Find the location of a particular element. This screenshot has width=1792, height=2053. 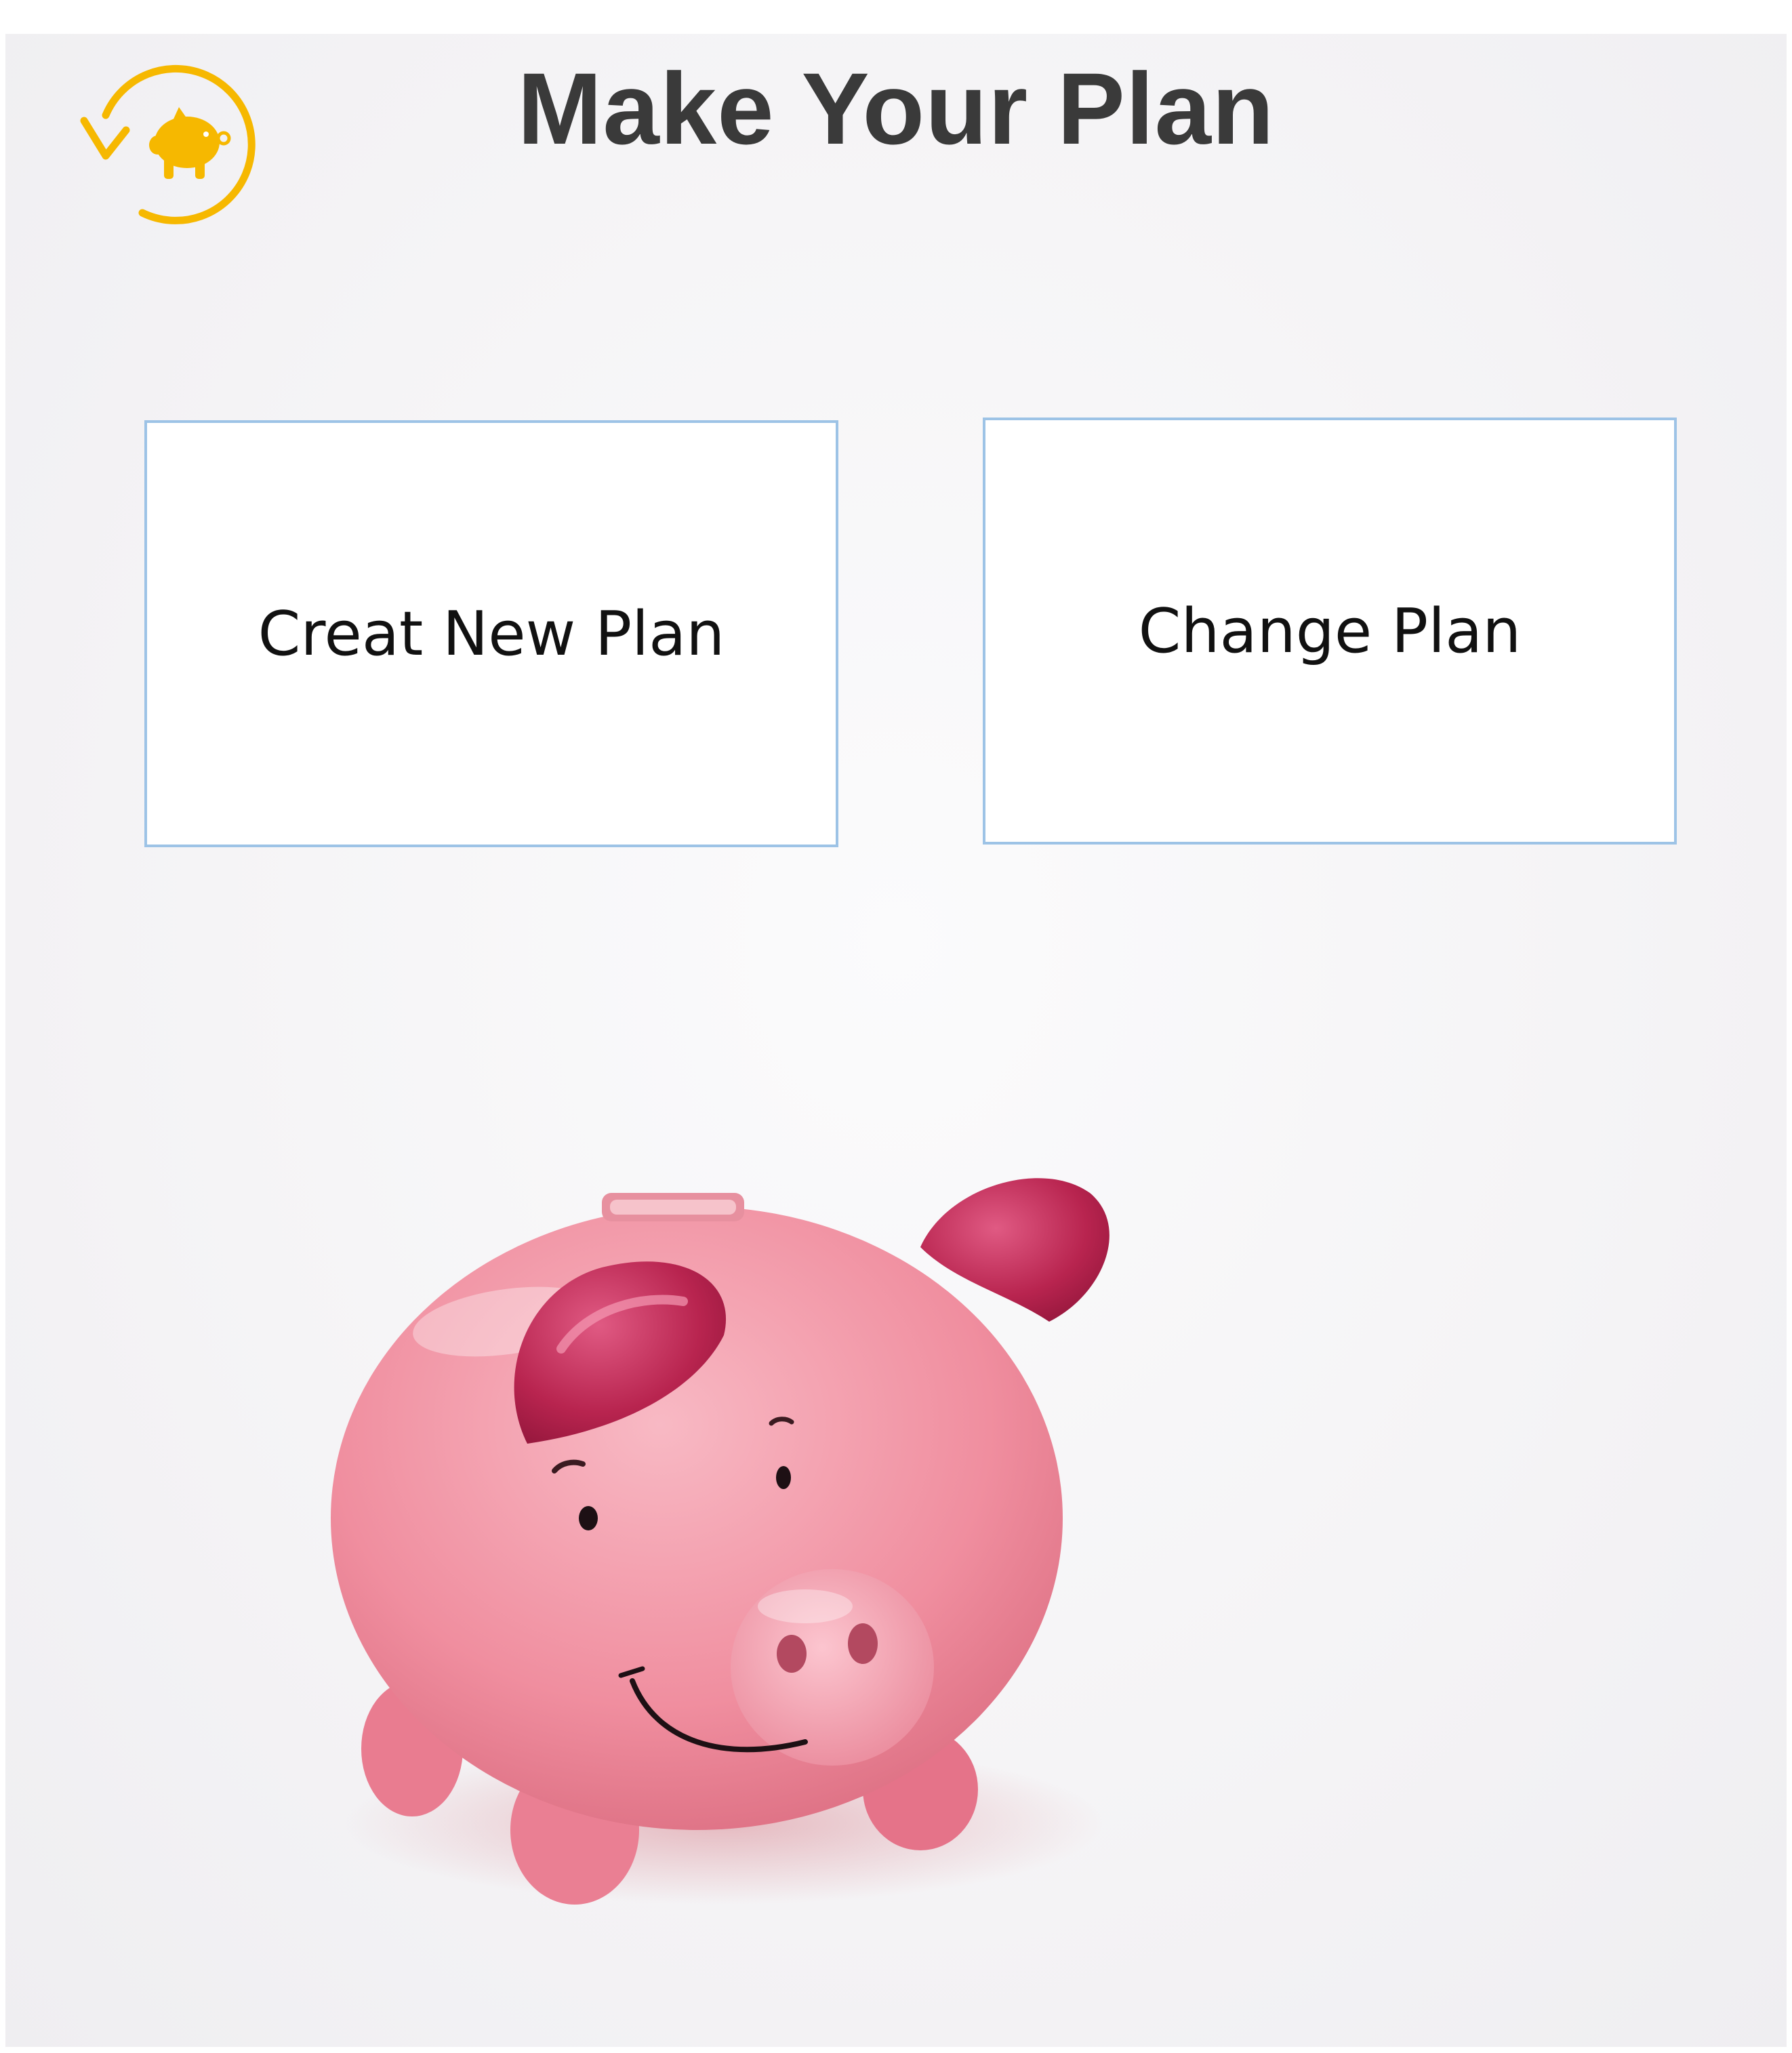

create-new-plan-button: Creat New Plan is located at coordinates (491, 633).